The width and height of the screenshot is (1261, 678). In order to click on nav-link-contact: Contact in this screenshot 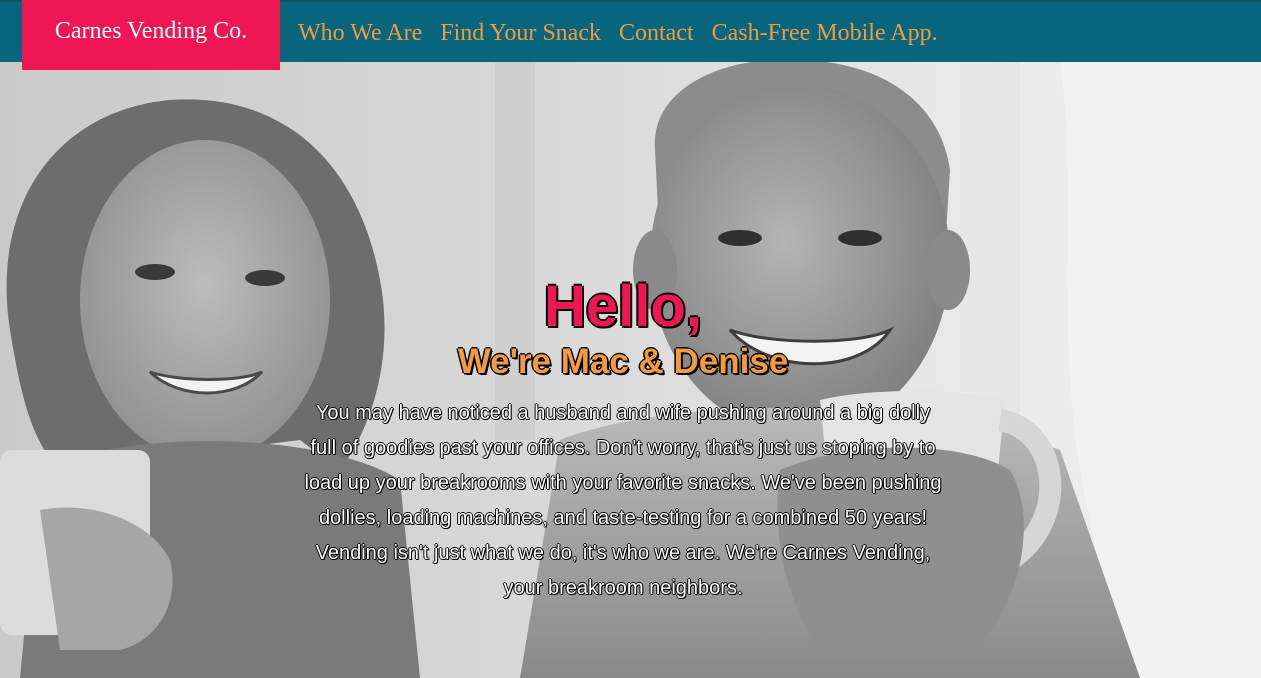, I will do `click(656, 33)`.